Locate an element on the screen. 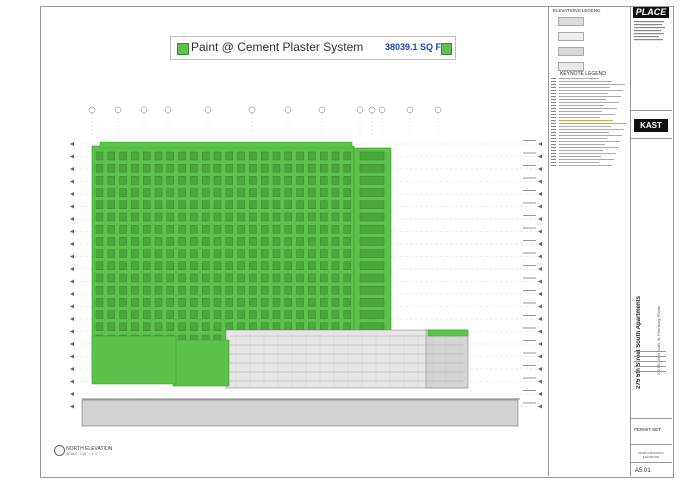  callout-label: Paint @ Cement Plaster System is located at coordinates (277, 47).